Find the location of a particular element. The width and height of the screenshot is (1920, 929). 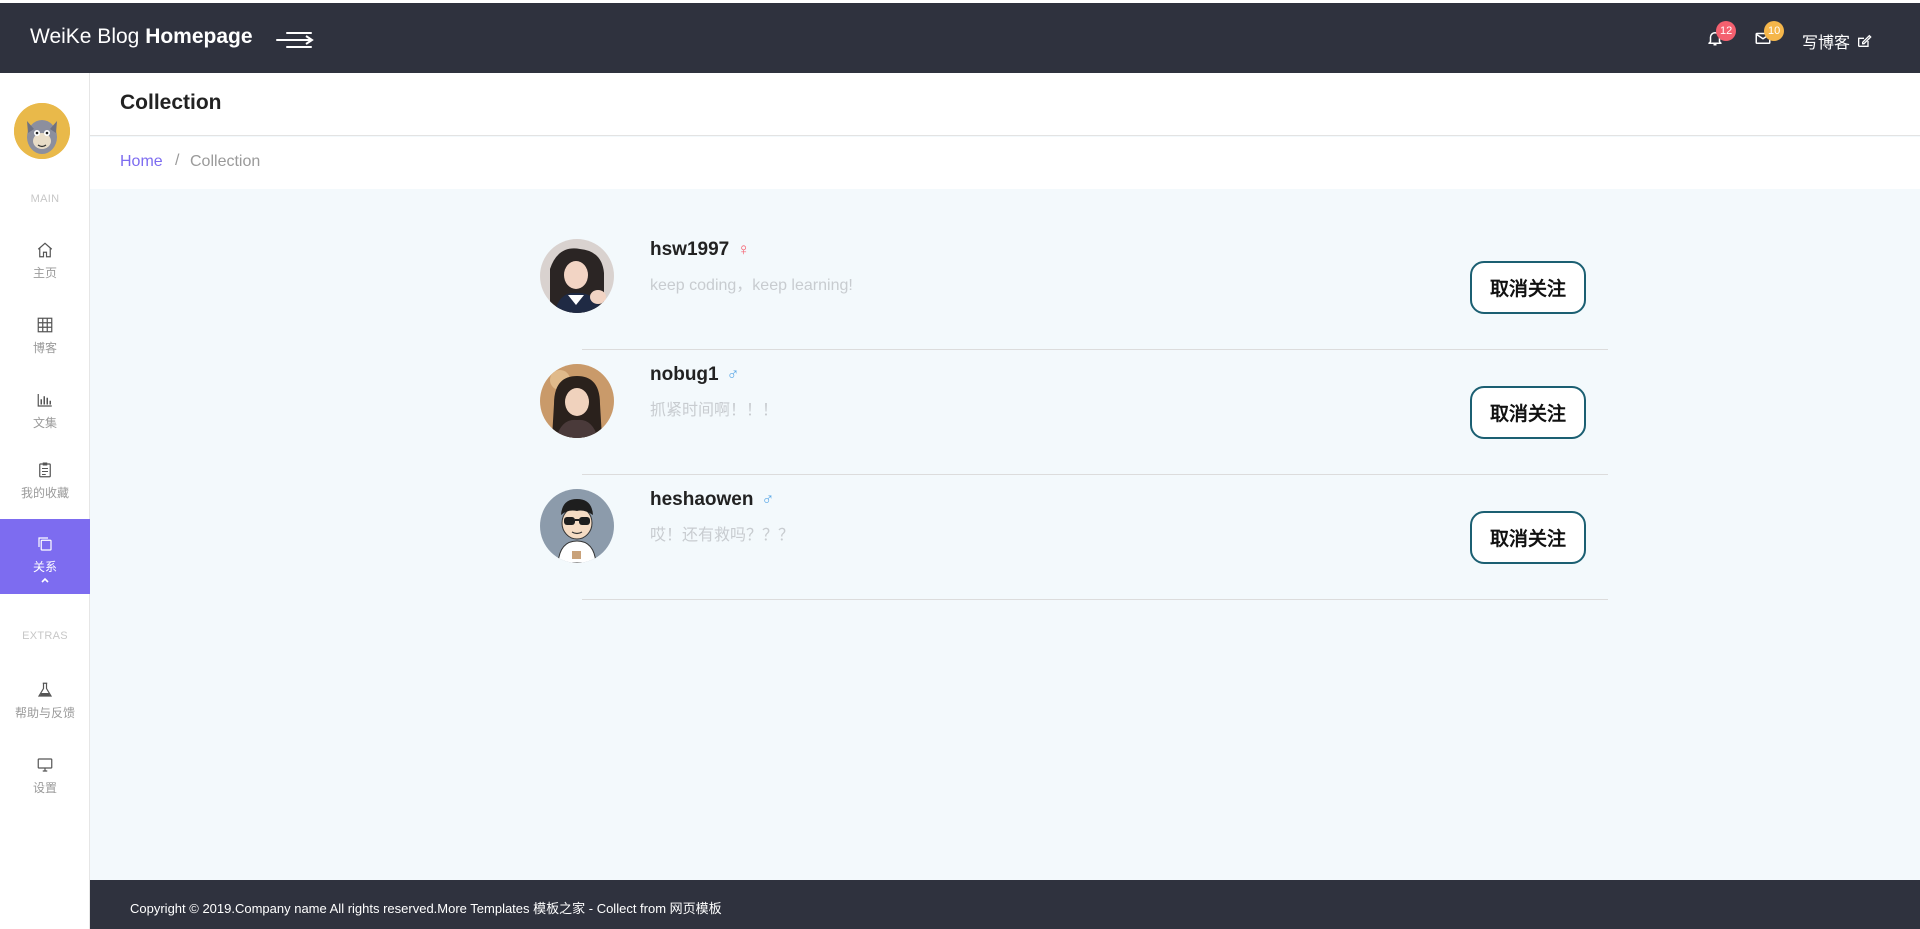

sidebar-item-label: 设置 is located at coordinates (44, 788).